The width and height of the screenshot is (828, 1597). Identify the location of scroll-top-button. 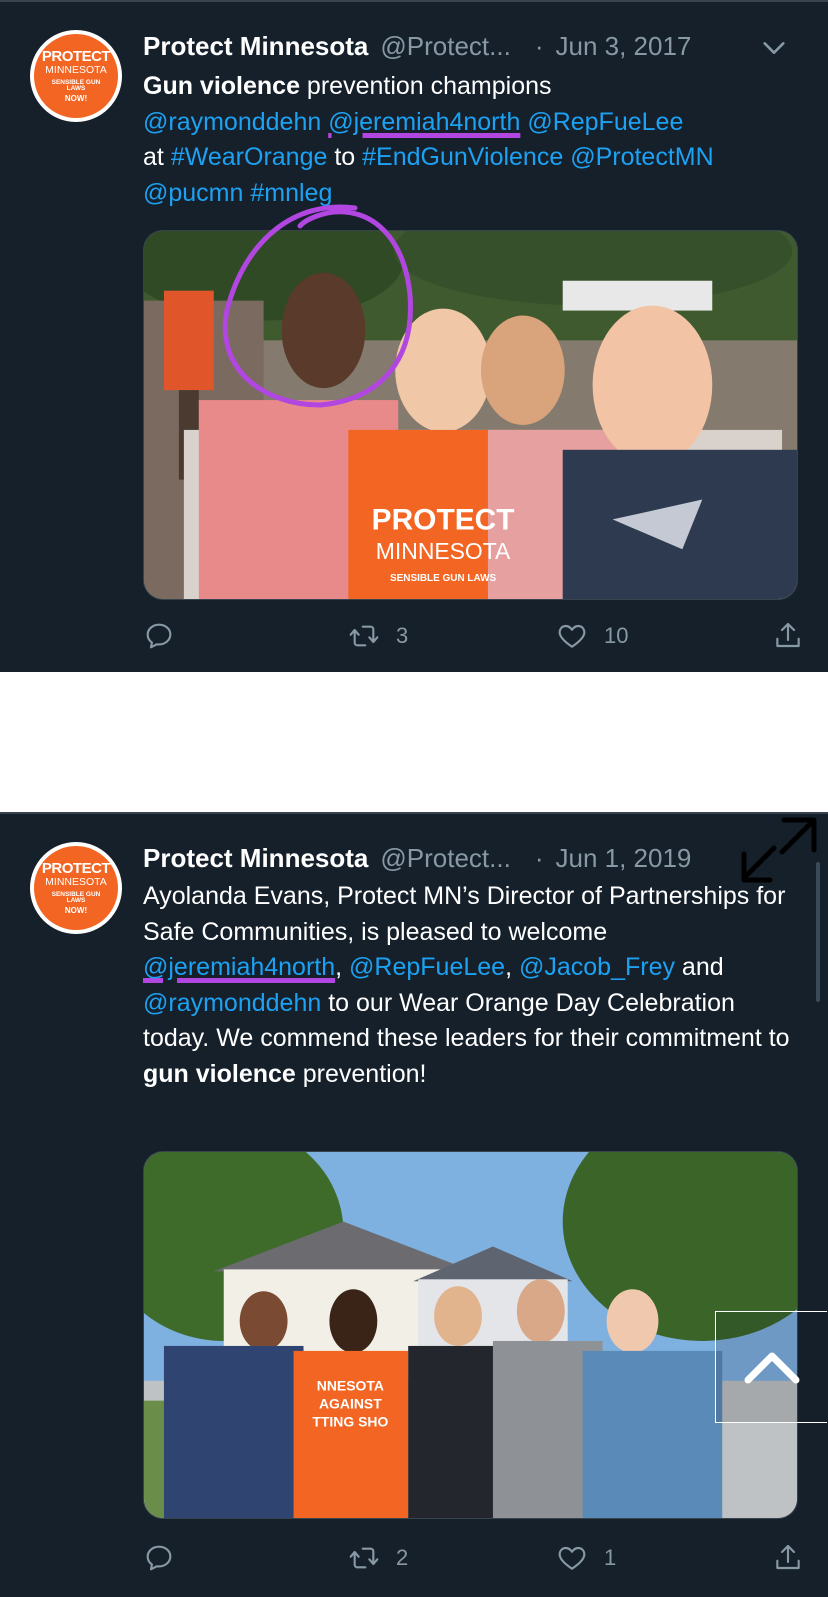
(771, 1367).